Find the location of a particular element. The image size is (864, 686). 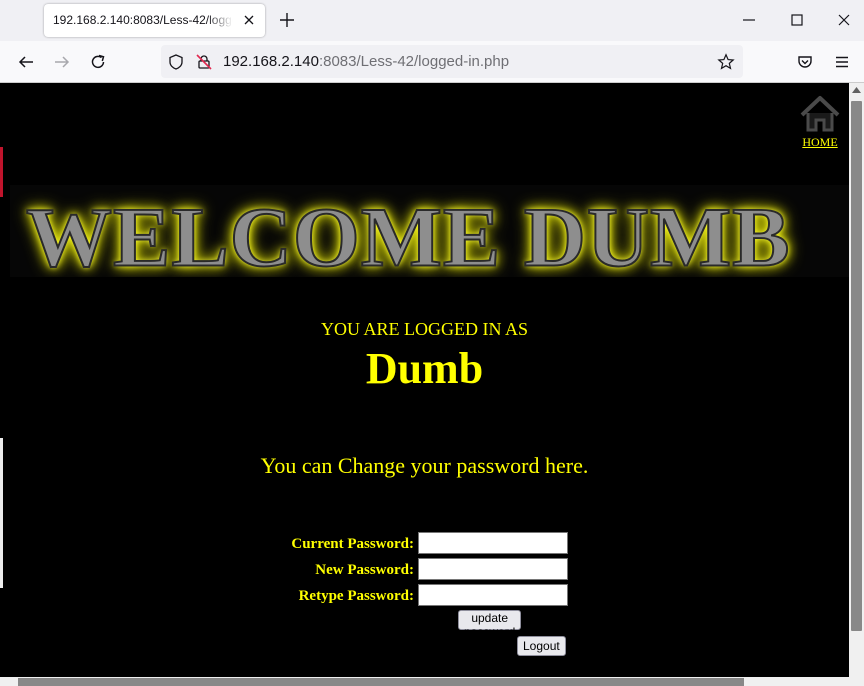

url-host: 192.168.2.140 is located at coordinates (271, 61).